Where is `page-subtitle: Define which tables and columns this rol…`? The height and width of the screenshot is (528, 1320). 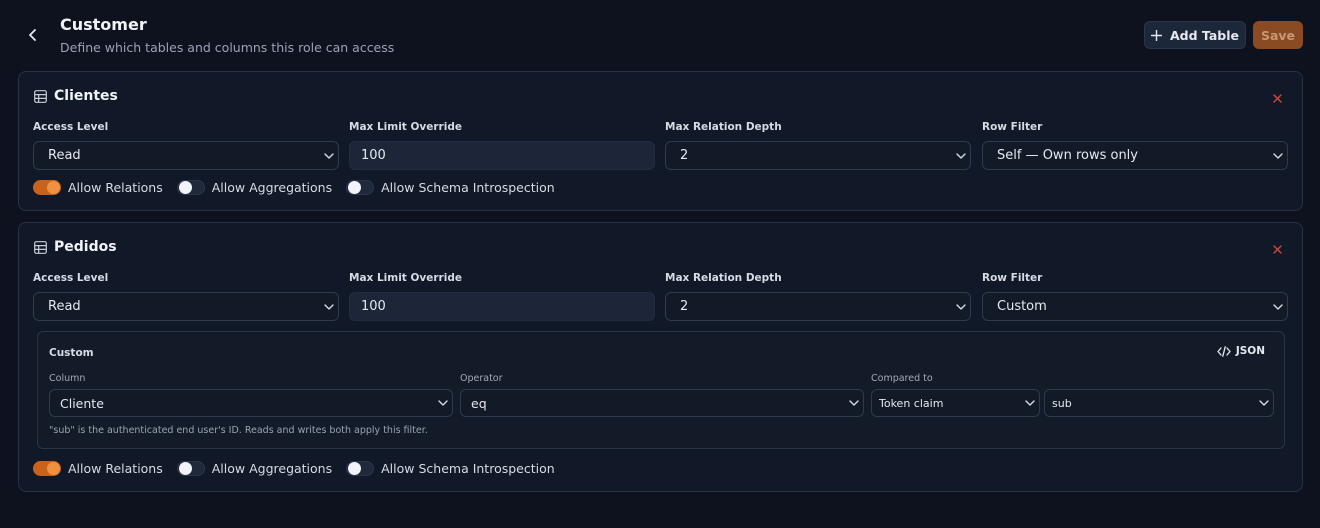 page-subtitle: Define which tables and columns this rol… is located at coordinates (227, 47).